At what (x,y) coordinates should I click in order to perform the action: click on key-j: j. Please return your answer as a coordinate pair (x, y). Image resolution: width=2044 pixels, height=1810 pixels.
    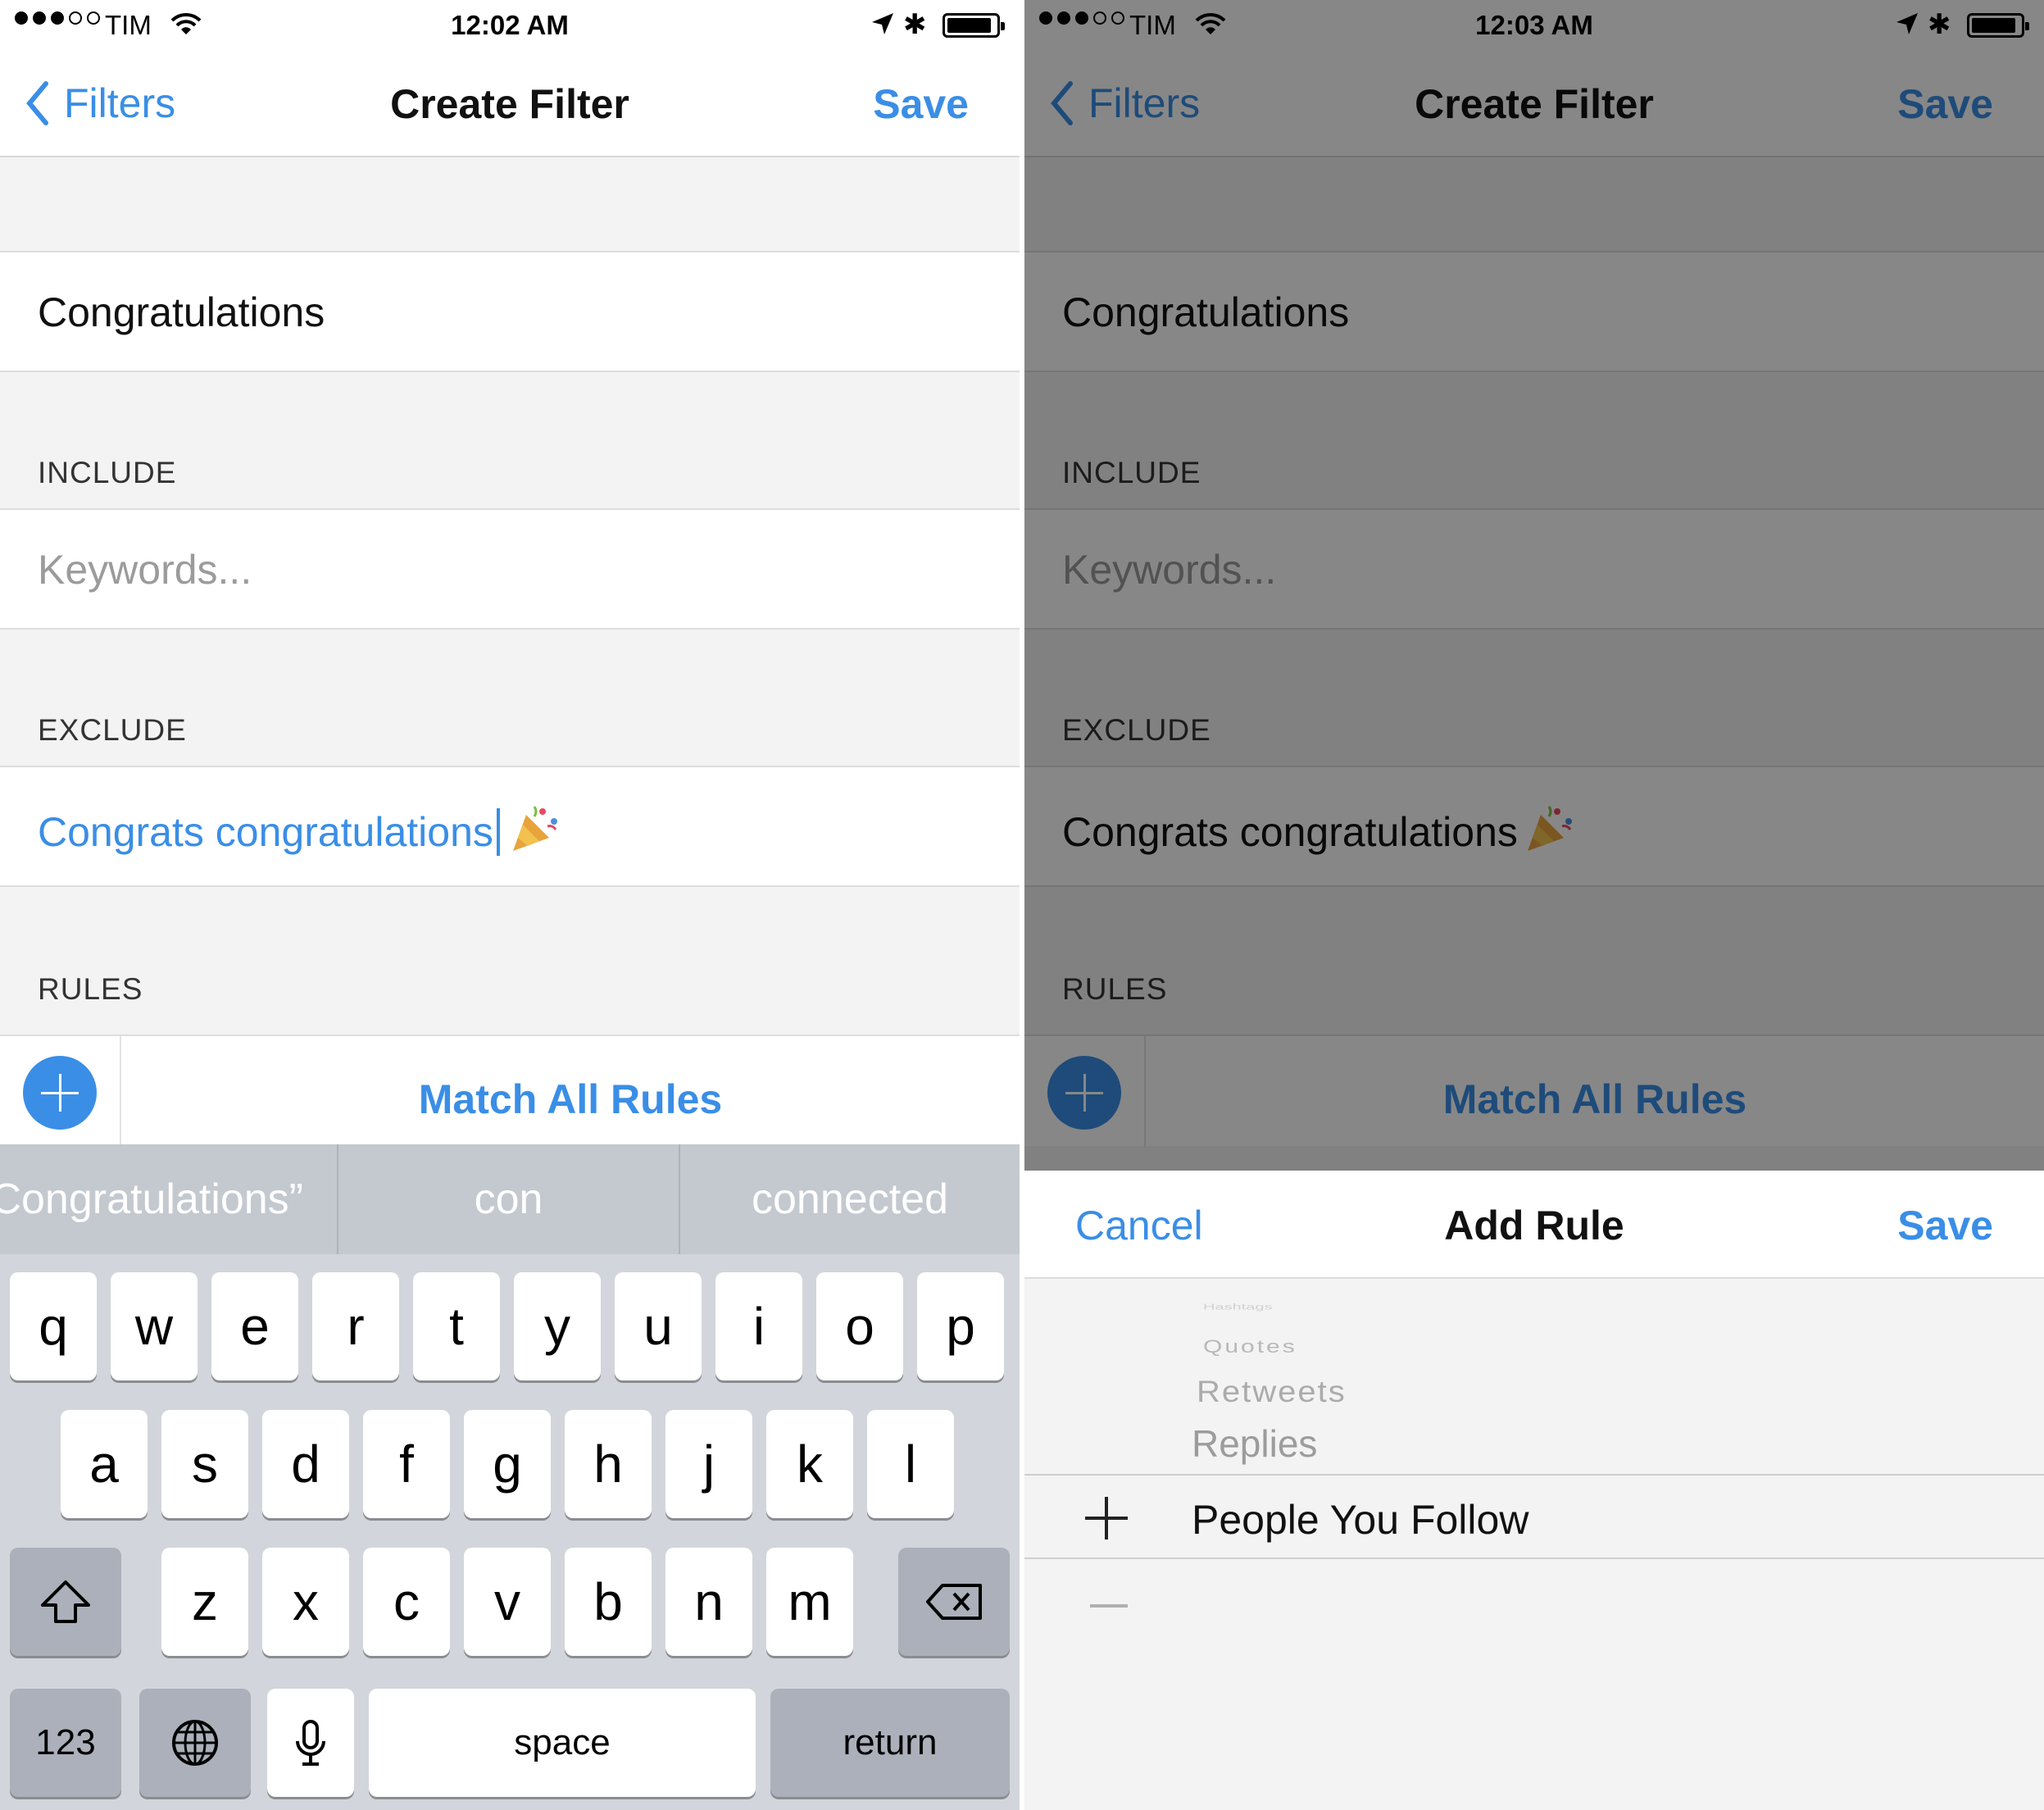
    Looking at the image, I should click on (708, 1464).